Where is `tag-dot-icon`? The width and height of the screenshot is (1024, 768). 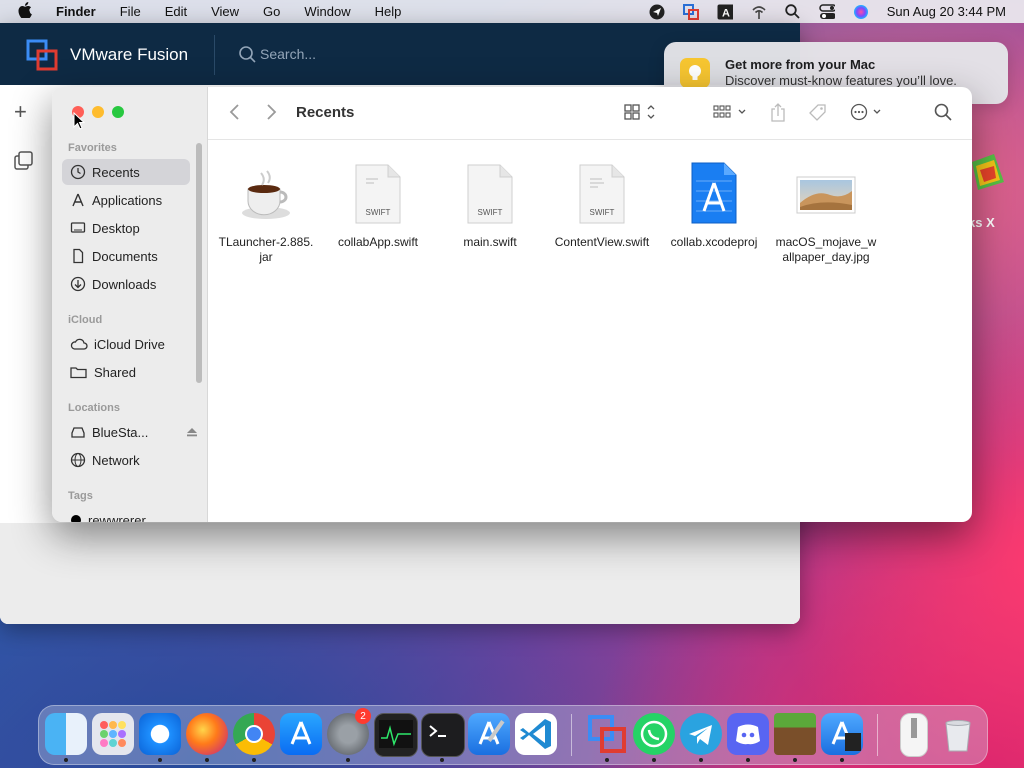 tag-dot-icon is located at coordinates (76, 518).